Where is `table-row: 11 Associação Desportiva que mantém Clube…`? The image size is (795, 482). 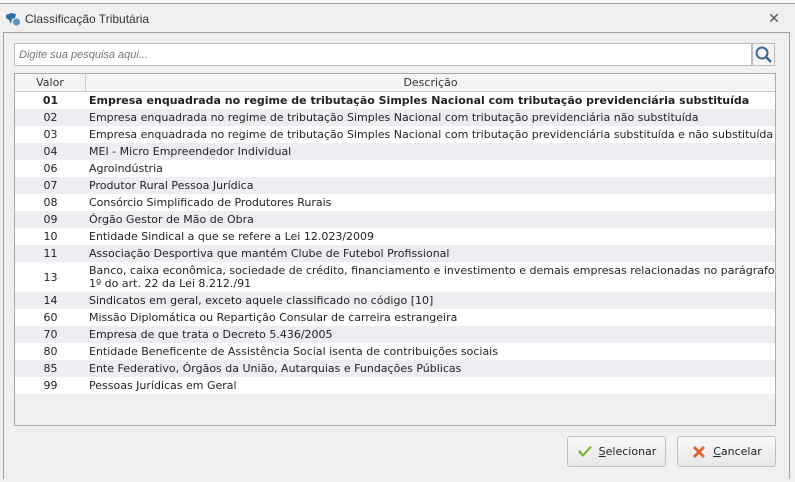 table-row: 11 Associação Desportiva que mantém Clube… is located at coordinates (395, 253).